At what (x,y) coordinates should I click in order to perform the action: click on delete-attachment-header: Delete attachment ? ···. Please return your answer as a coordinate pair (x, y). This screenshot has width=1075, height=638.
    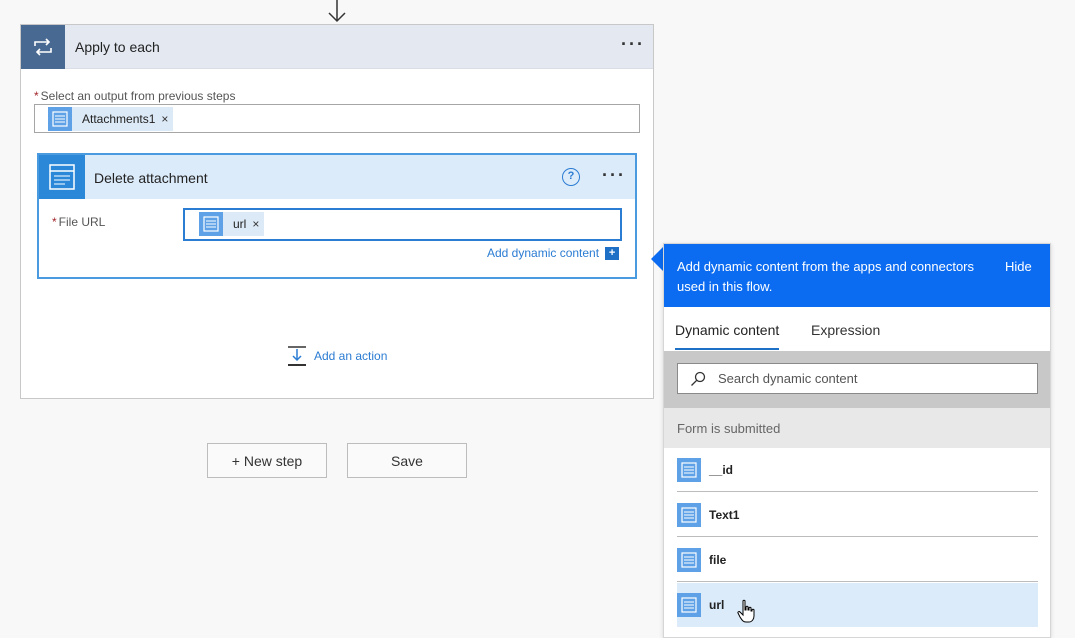
    Looking at the image, I should click on (337, 177).